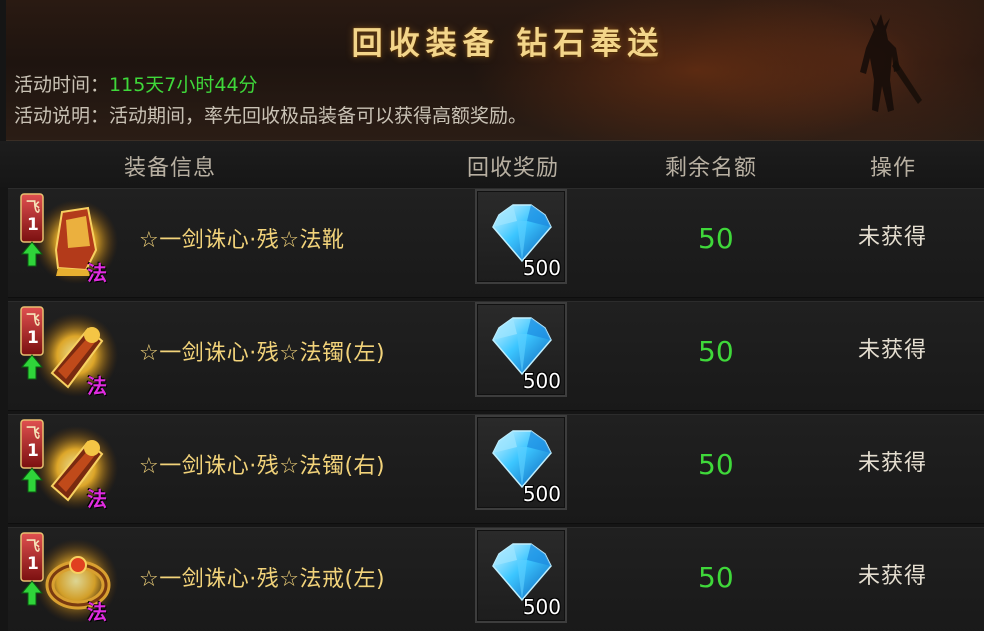  What do you see at coordinates (262, 579) in the screenshot?
I see `item-name: ☆一剑诛心·残☆法戒(左)` at bounding box center [262, 579].